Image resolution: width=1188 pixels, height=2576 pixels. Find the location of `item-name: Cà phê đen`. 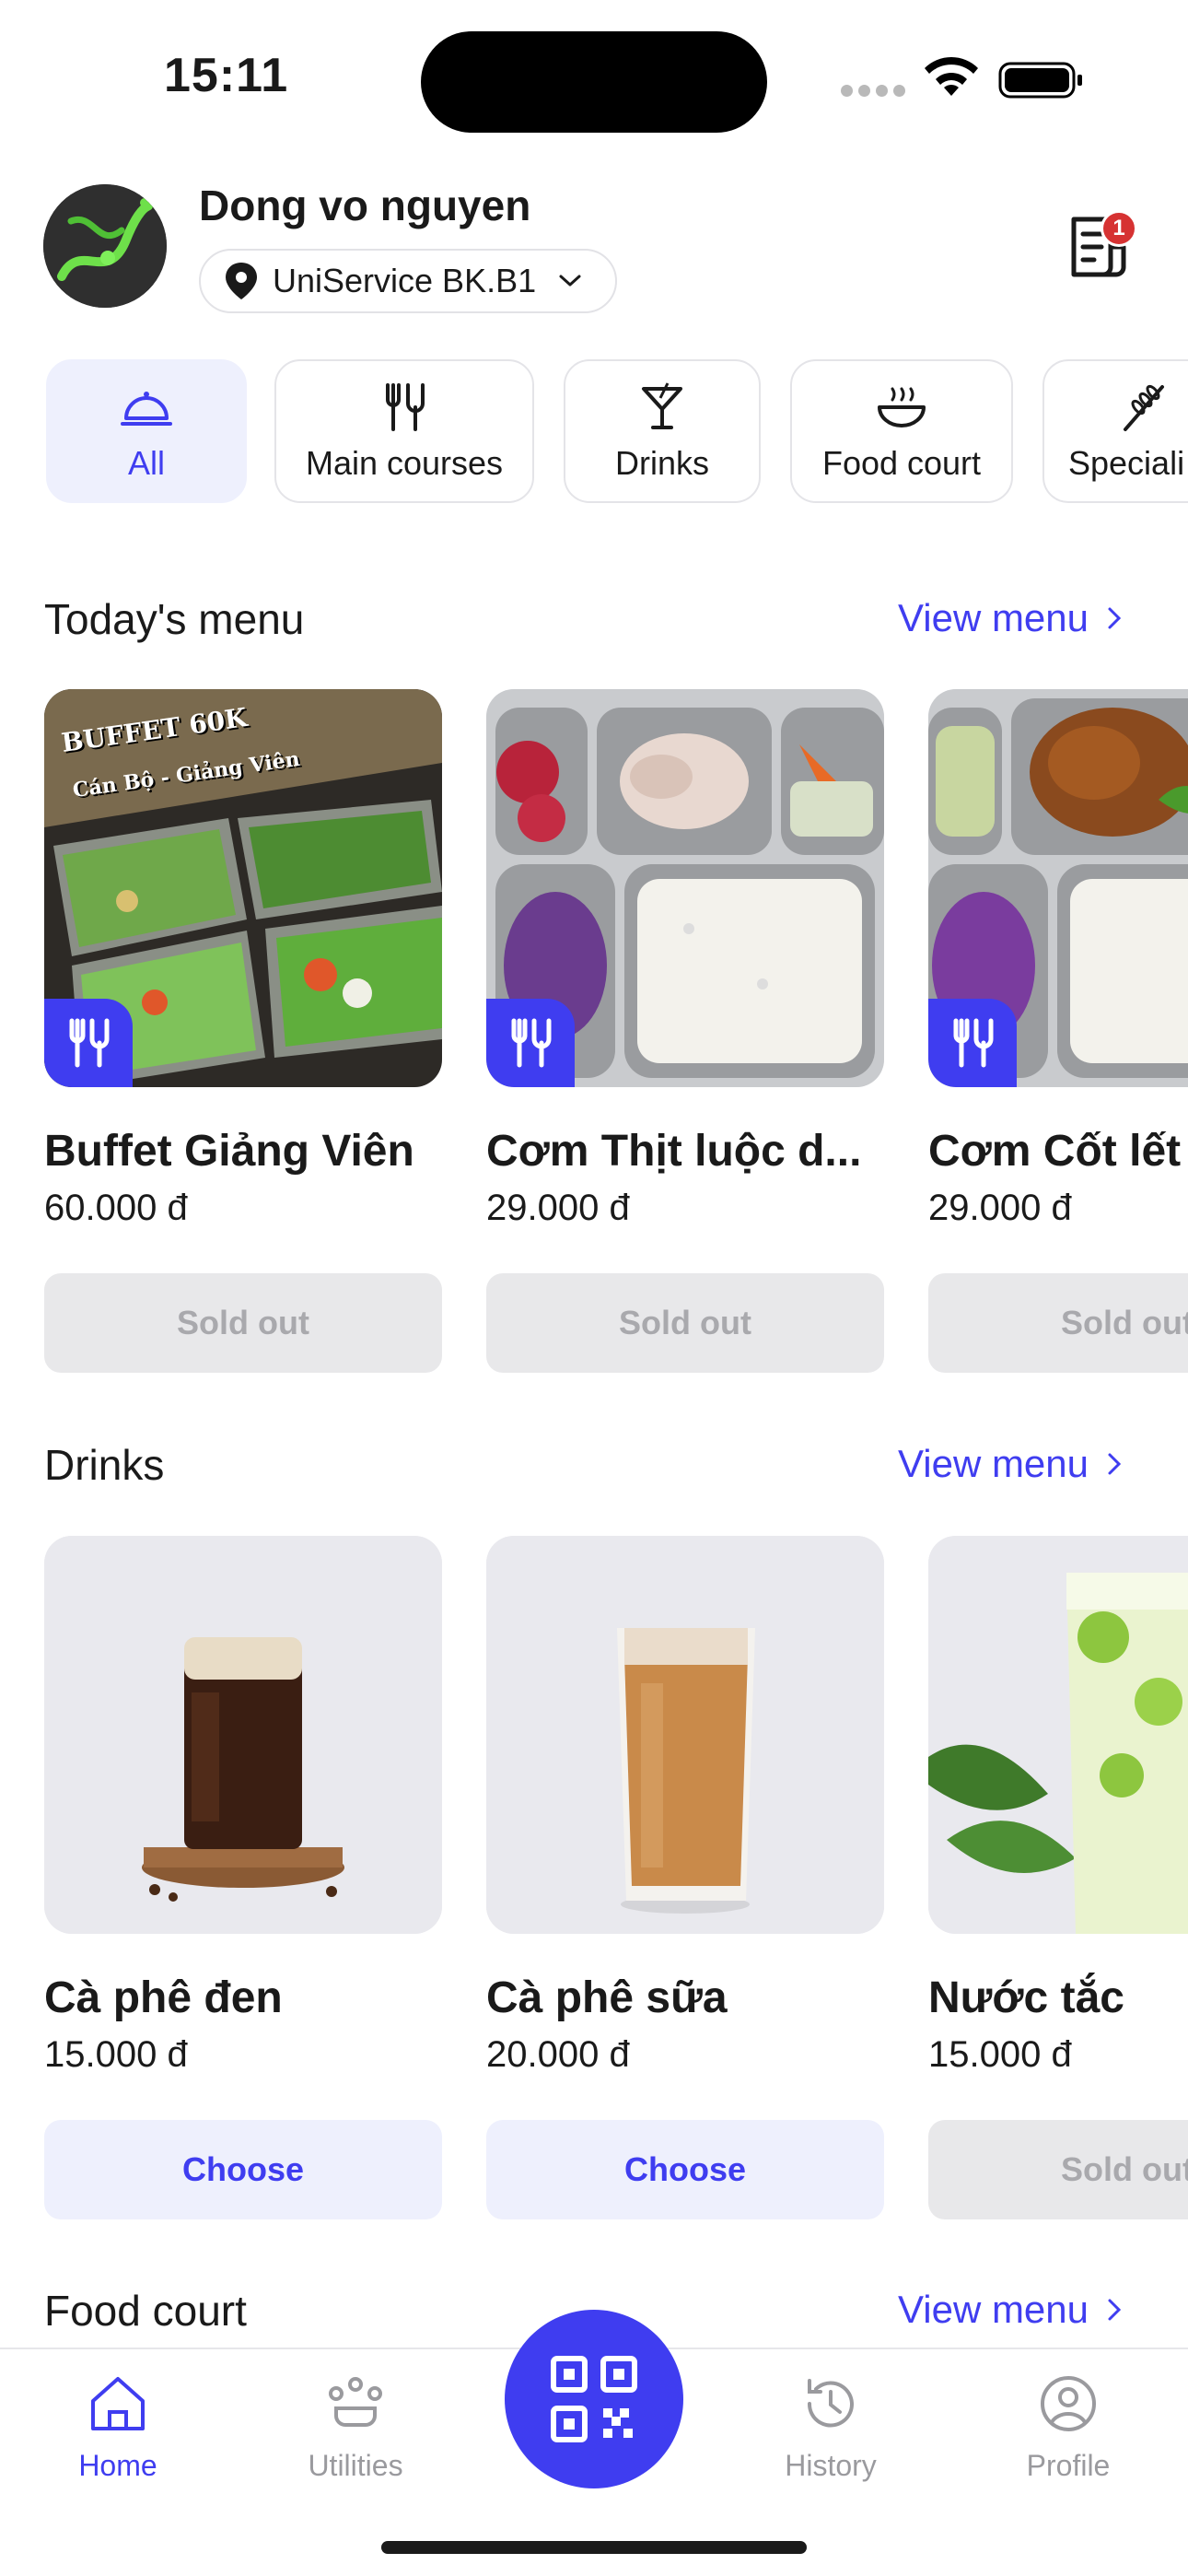

item-name: Cà phê đen is located at coordinates (163, 1997).